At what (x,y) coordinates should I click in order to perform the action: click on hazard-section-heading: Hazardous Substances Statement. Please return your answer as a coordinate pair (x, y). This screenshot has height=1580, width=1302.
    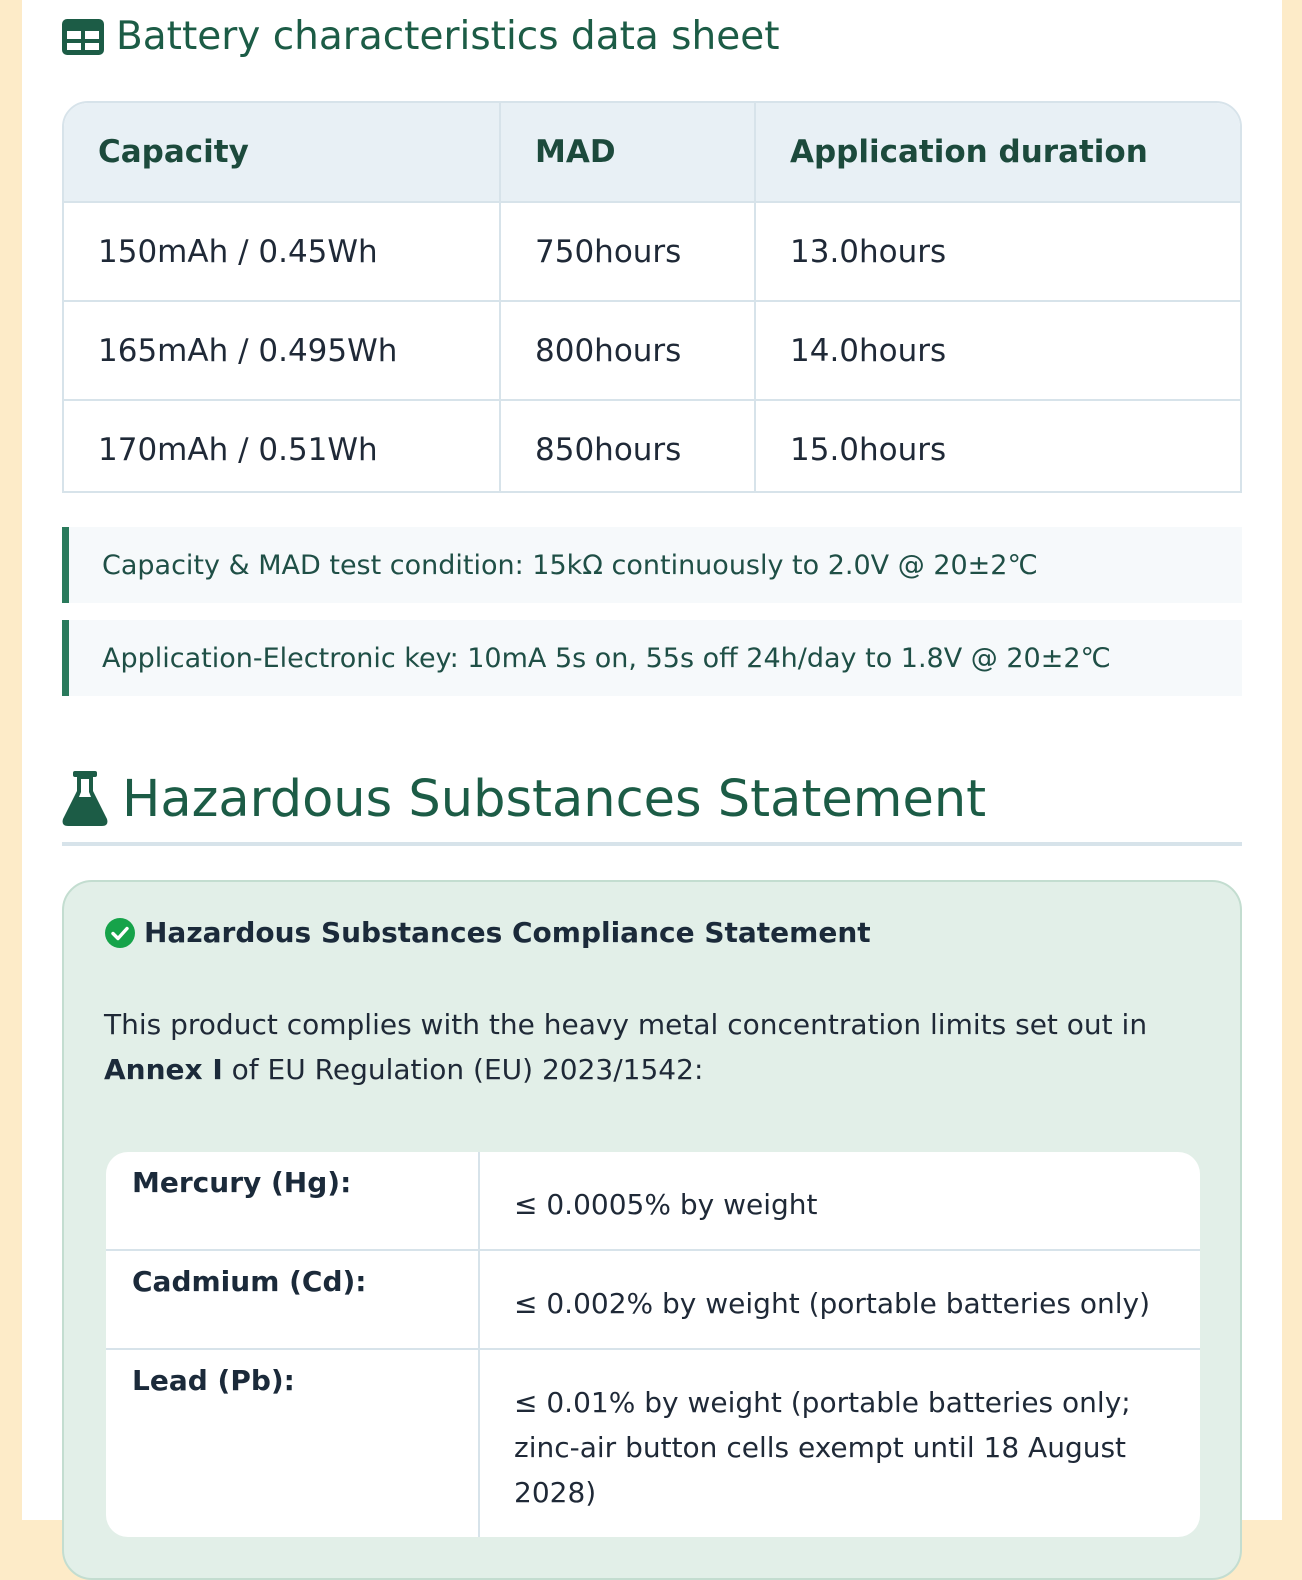
    Looking at the image, I should click on (652, 806).